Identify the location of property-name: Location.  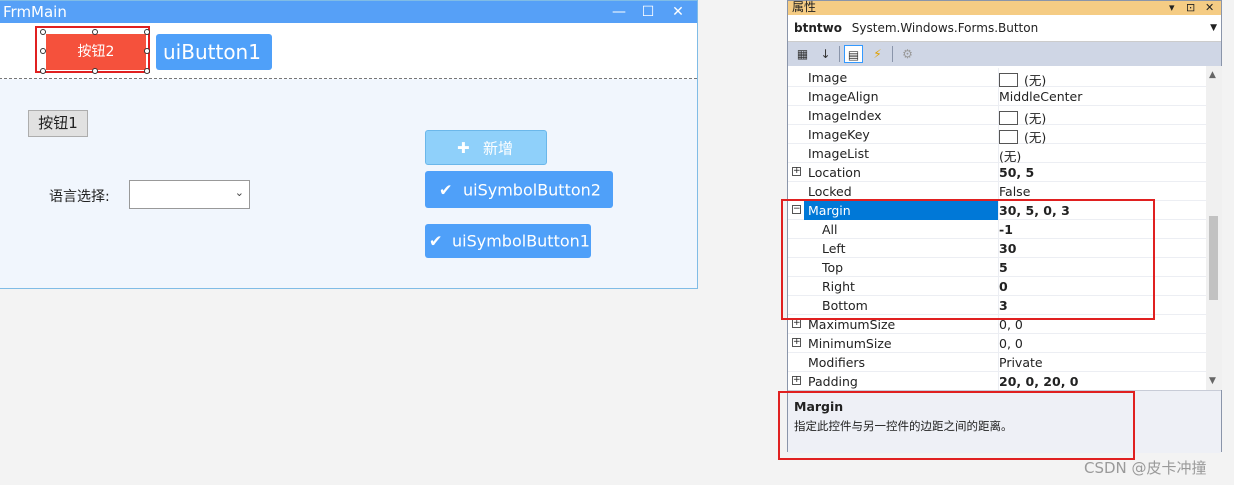
(834, 172).